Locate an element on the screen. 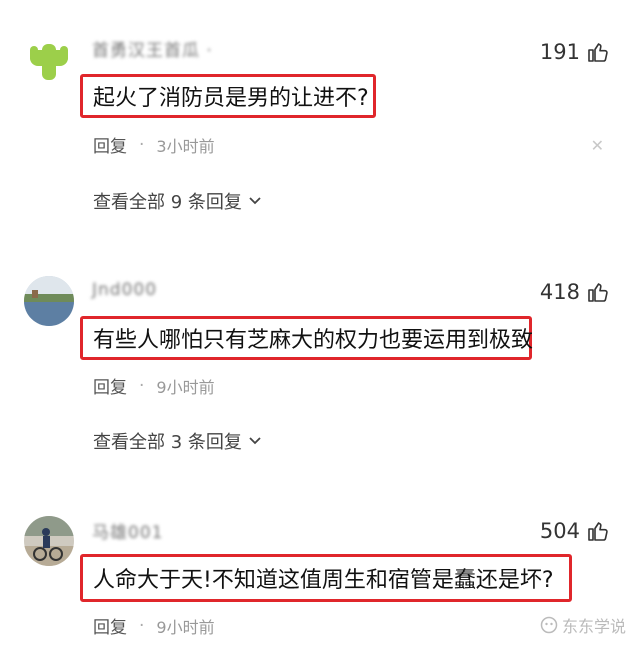  like-group: 418 is located at coordinates (575, 292).